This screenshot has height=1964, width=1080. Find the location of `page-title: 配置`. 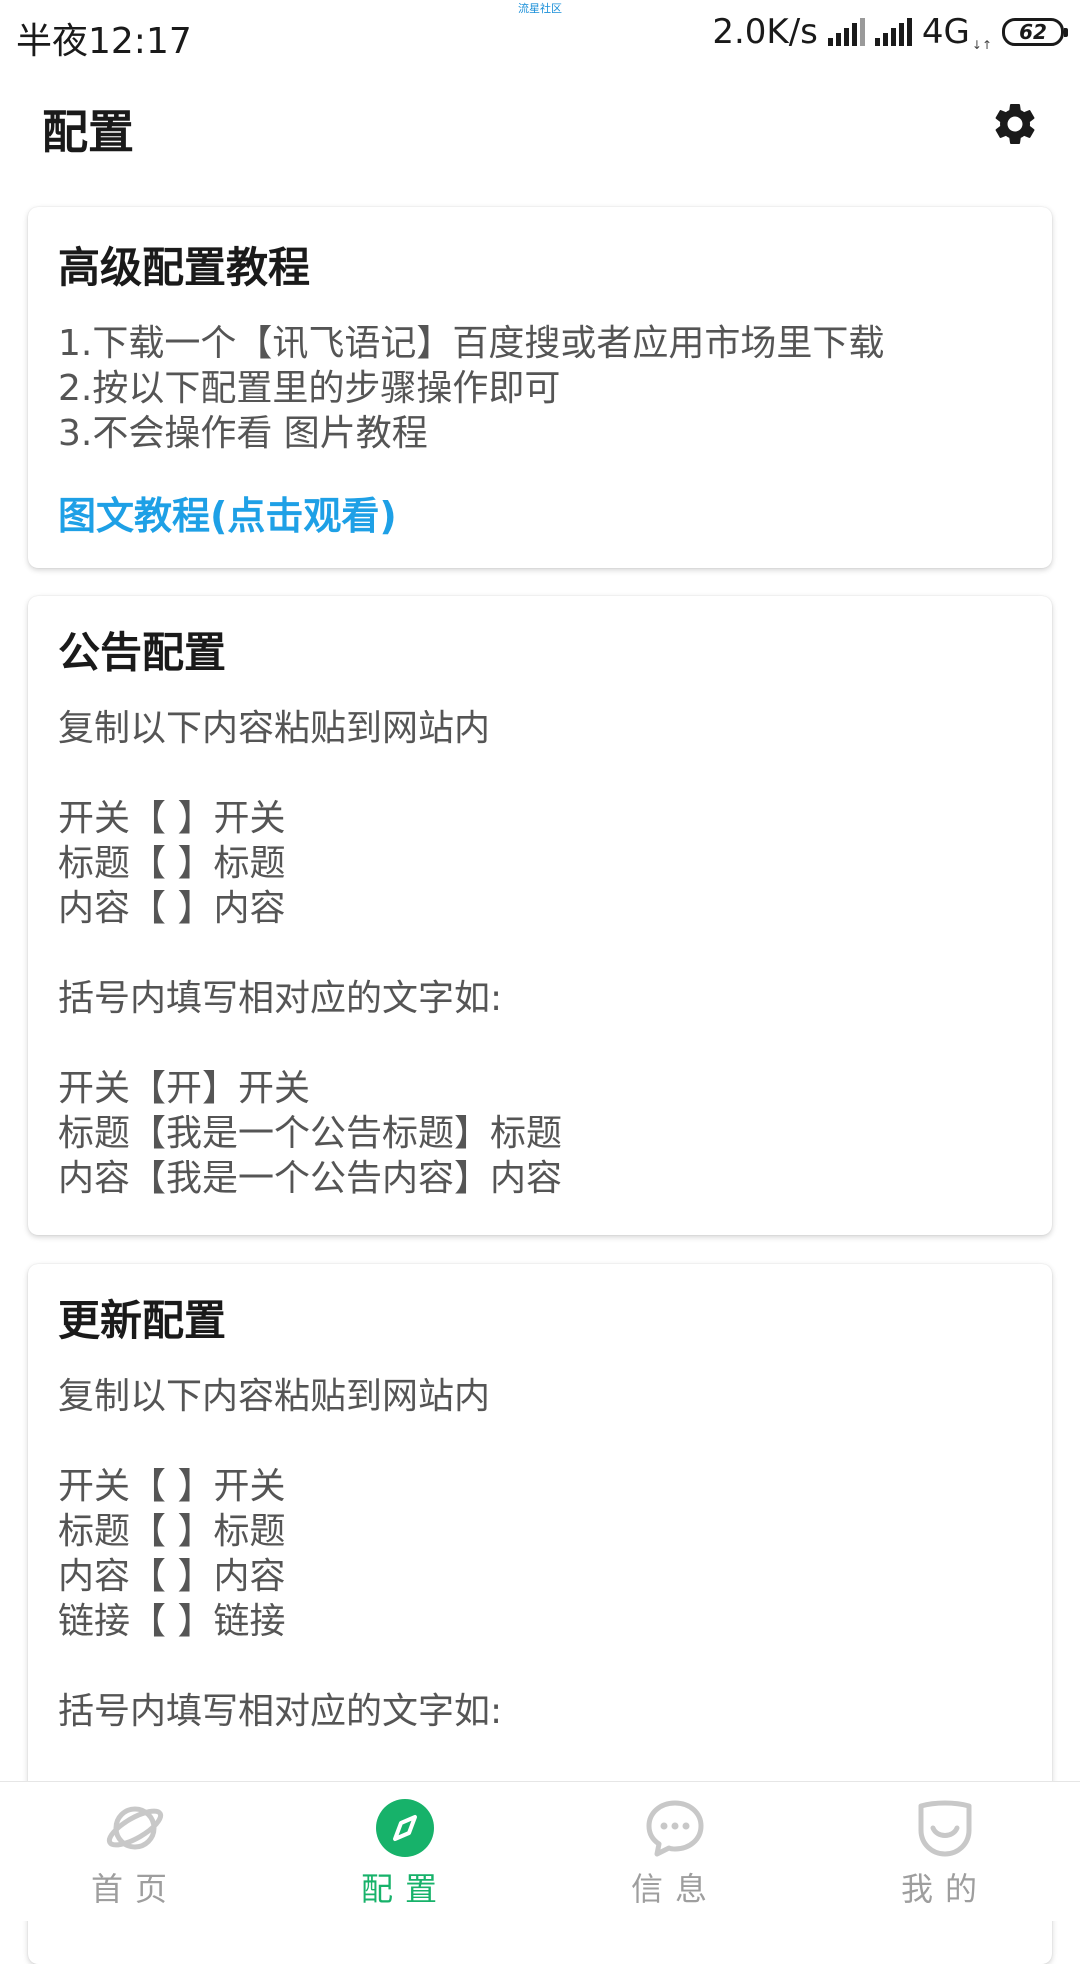

page-title: 配置 is located at coordinates (88, 132).